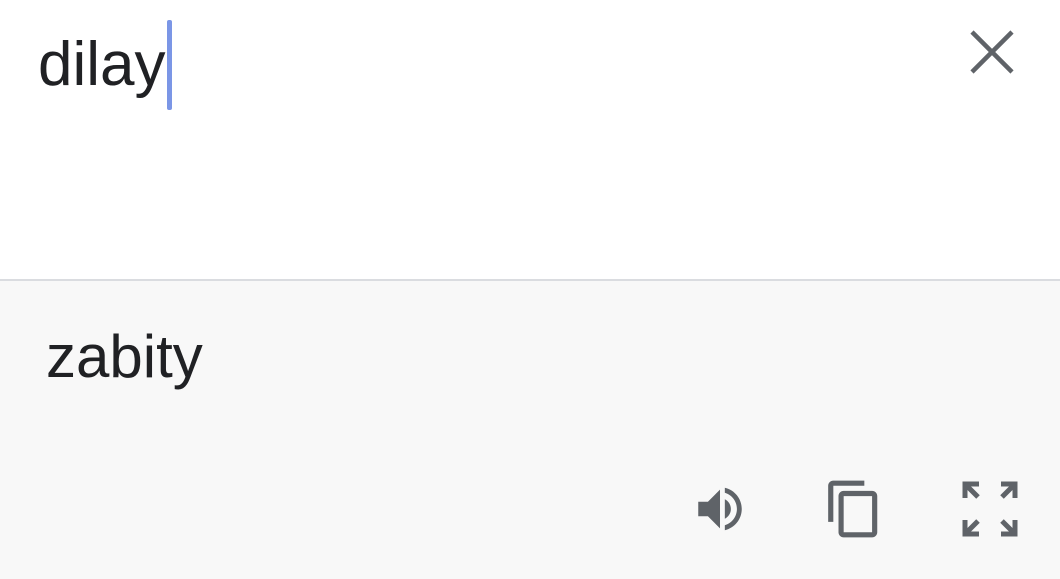 The height and width of the screenshot is (579, 1060). I want to click on copy-icon, so click(853, 509).